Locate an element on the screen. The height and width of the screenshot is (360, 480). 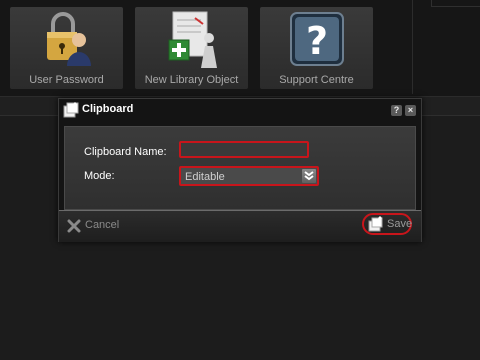
support-centre-tile: ? Support Centre is located at coordinates (316, 48).